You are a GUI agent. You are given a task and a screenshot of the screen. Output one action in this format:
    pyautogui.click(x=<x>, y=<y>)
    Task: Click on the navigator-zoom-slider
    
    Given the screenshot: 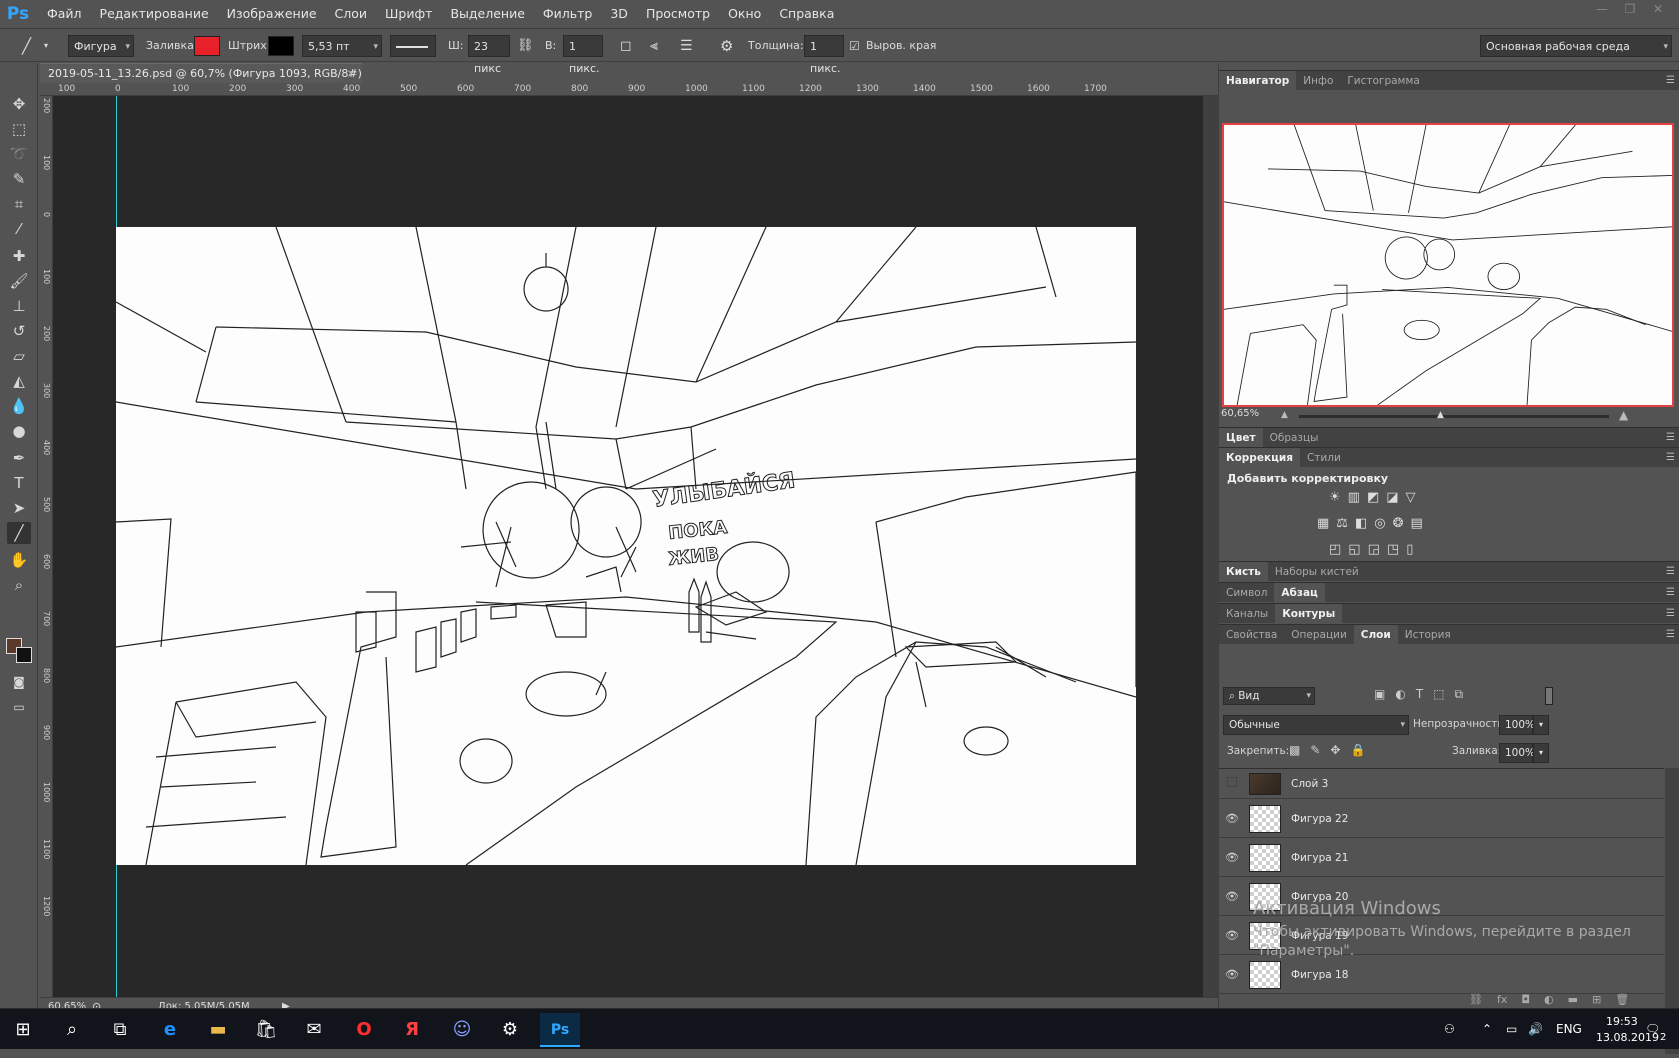 What is the action you would take?
    pyautogui.click(x=1454, y=416)
    